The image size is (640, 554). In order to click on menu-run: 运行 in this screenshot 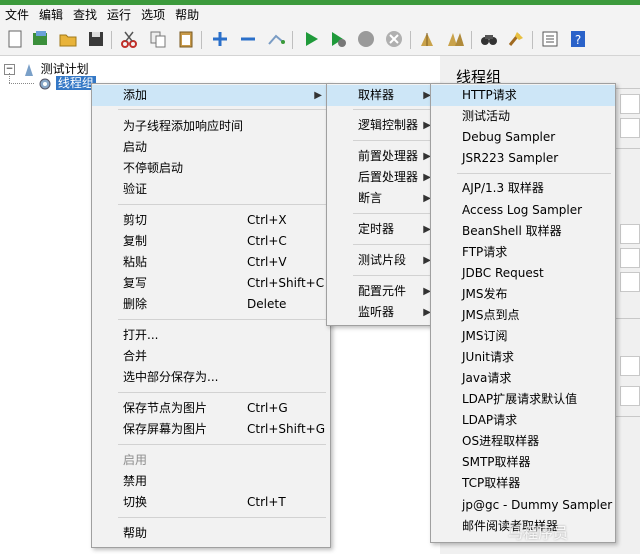, I will do `click(119, 15)`.